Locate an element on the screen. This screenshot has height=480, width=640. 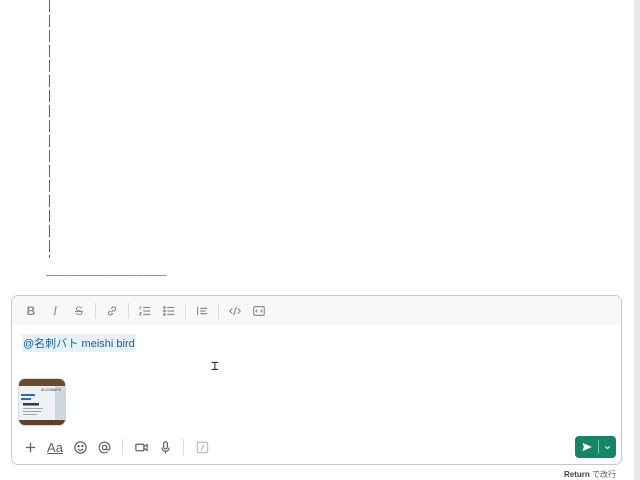
code-block-icon is located at coordinates (259, 310).